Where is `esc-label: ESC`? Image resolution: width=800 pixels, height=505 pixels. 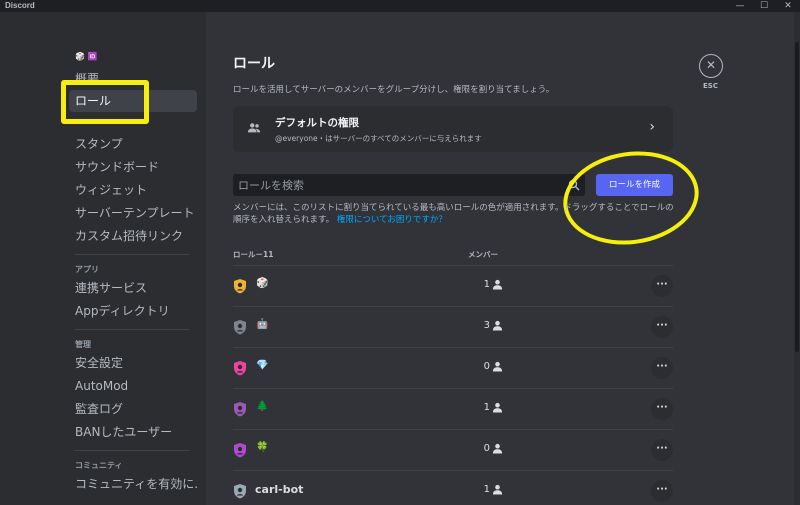 esc-label: ESC is located at coordinates (710, 86).